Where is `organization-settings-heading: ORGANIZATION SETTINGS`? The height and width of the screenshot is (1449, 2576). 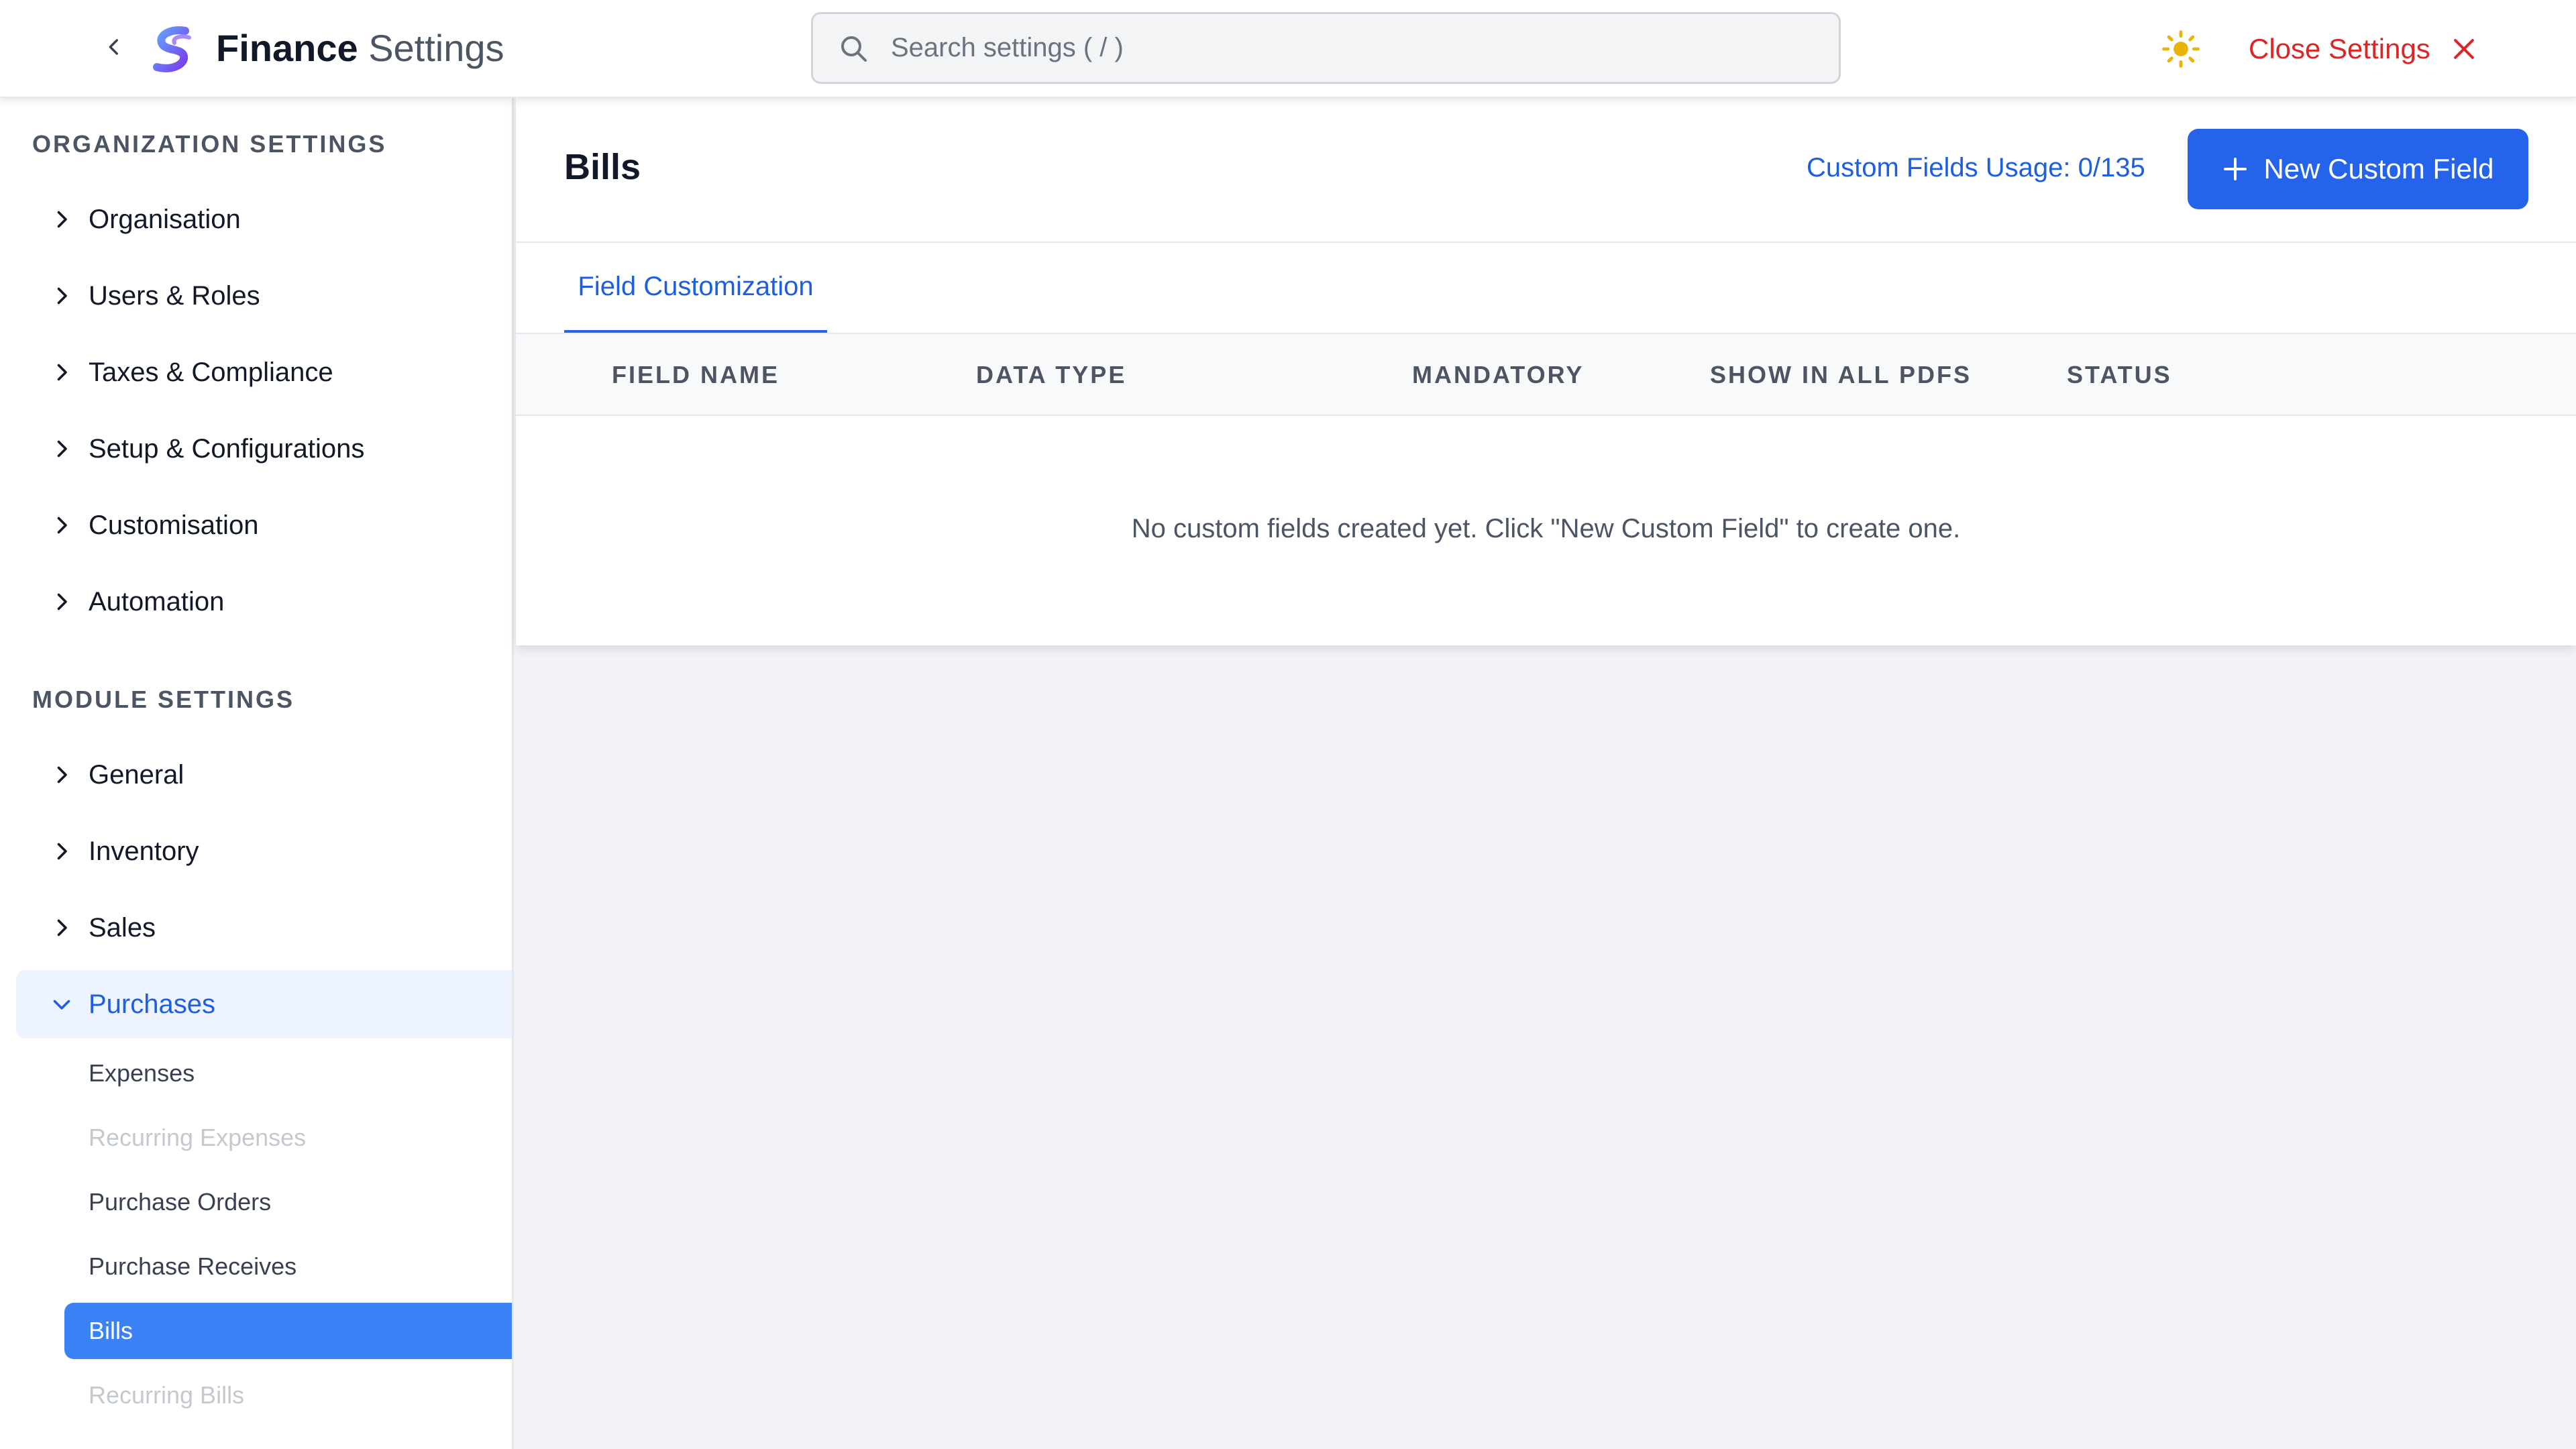 organization-settings-heading: ORGANIZATION SETTINGS is located at coordinates (209, 144).